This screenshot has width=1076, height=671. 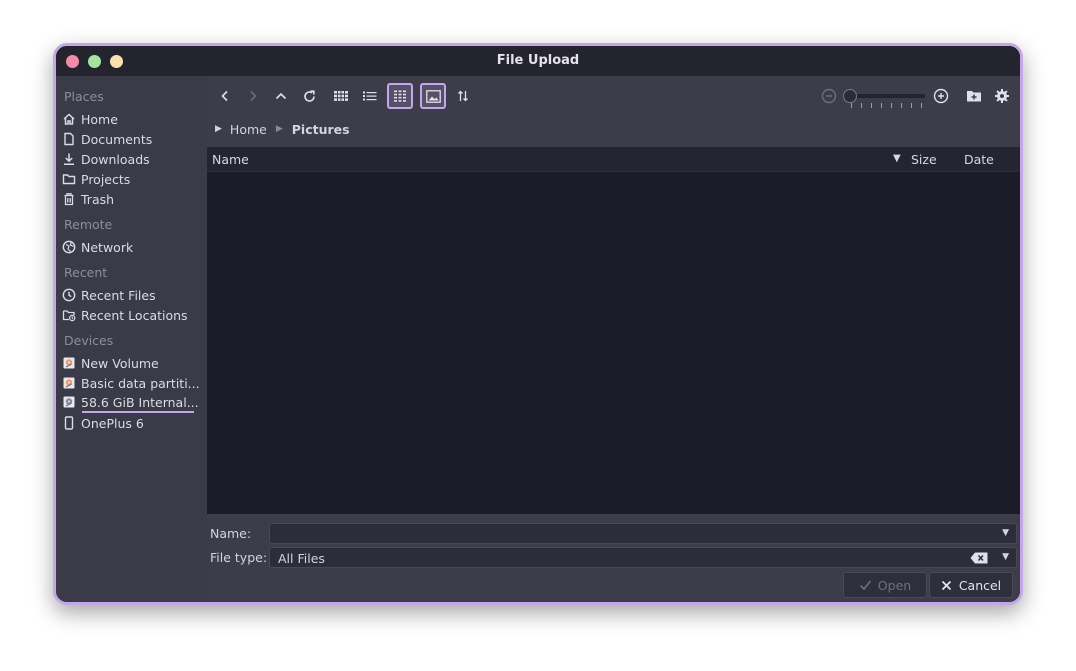 What do you see at coordinates (613, 159) in the screenshot?
I see `column-header-row: Name ▼ Size Date` at bounding box center [613, 159].